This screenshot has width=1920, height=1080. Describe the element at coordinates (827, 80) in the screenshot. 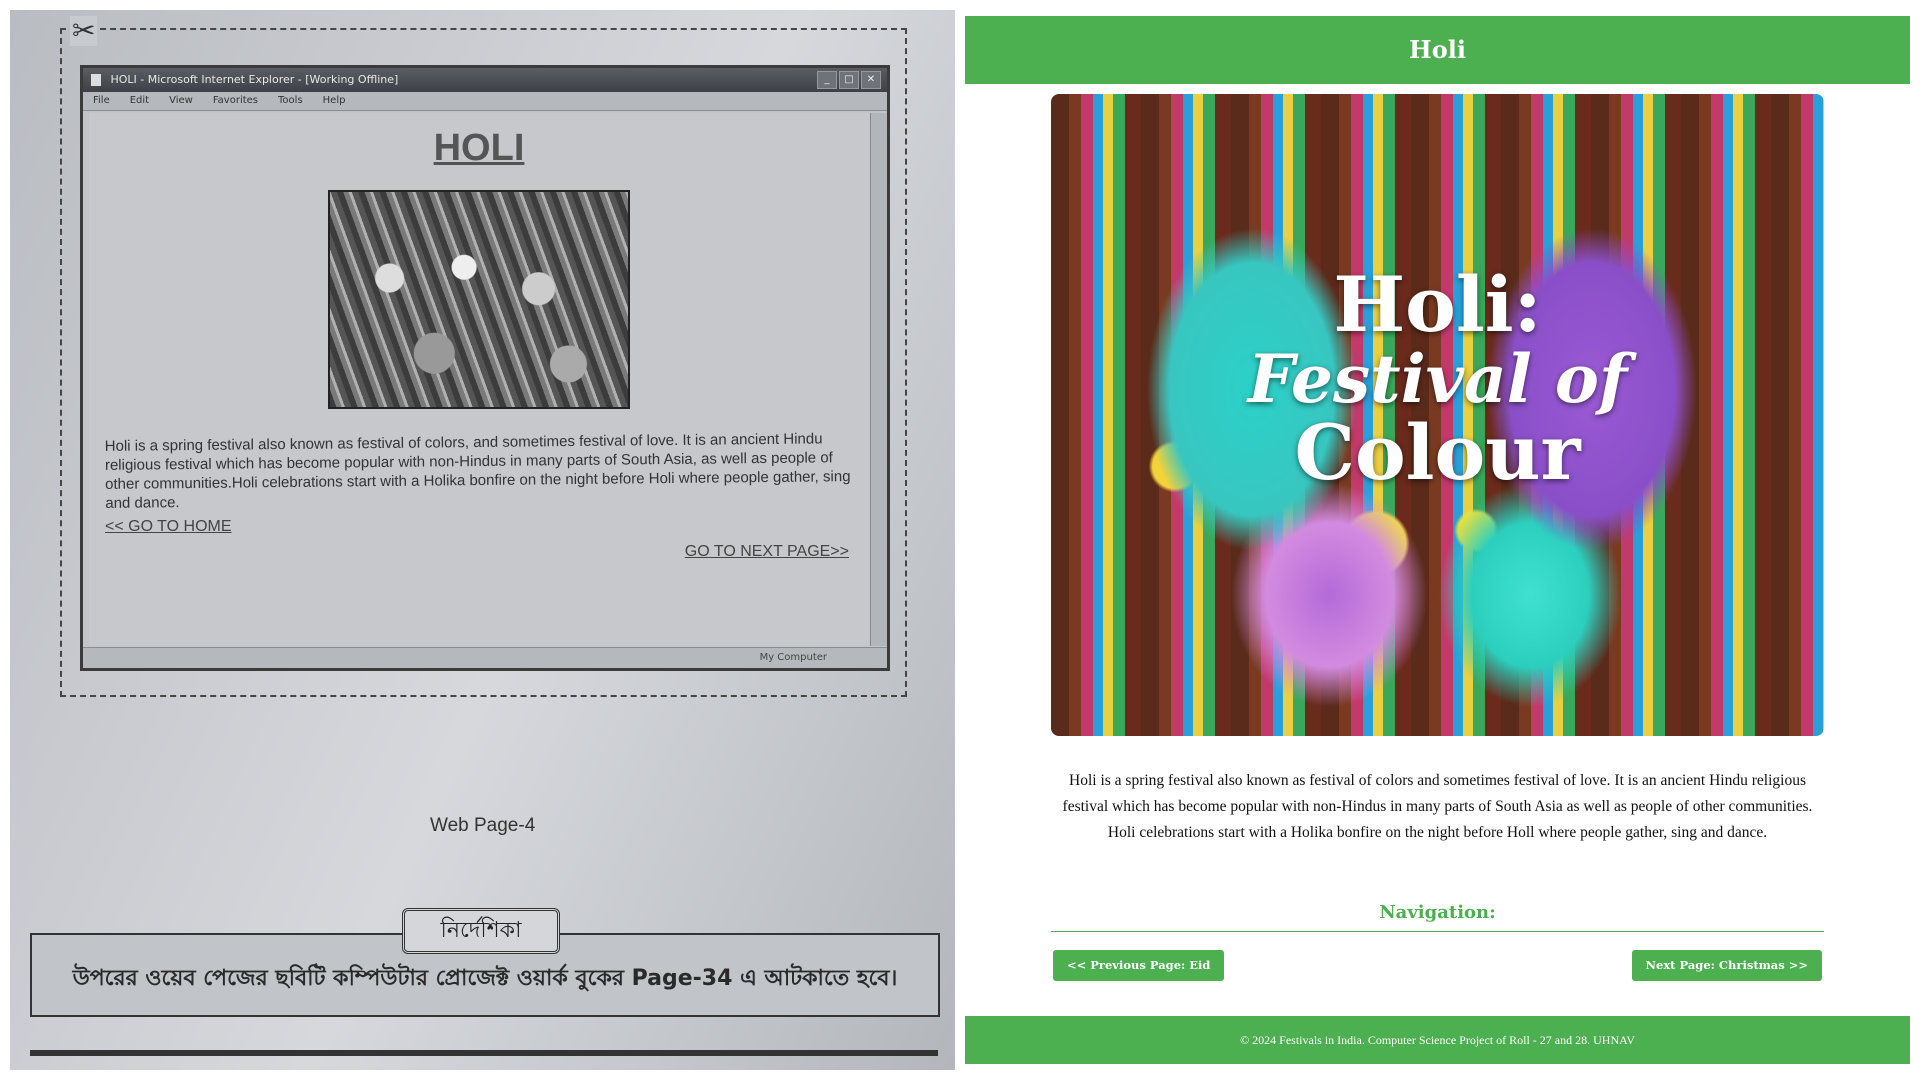

I see `minimize-icon: _` at that location.